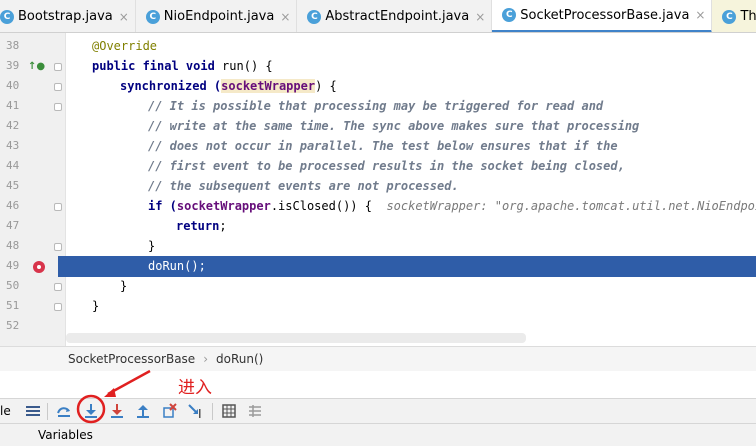 This screenshot has width=756, height=446. I want to click on step-into-icon, so click(91, 411).